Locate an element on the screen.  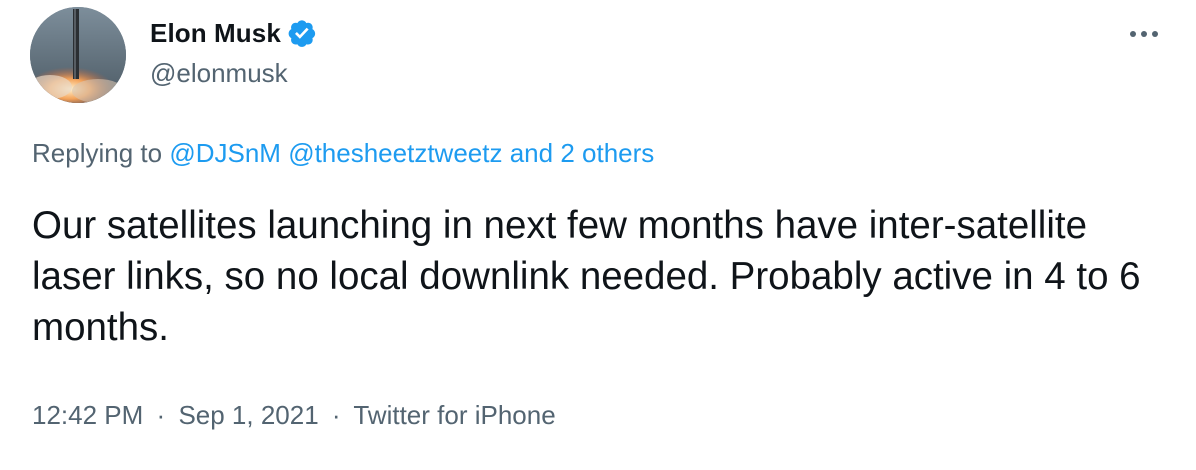
avatar is located at coordinates (78, 55).